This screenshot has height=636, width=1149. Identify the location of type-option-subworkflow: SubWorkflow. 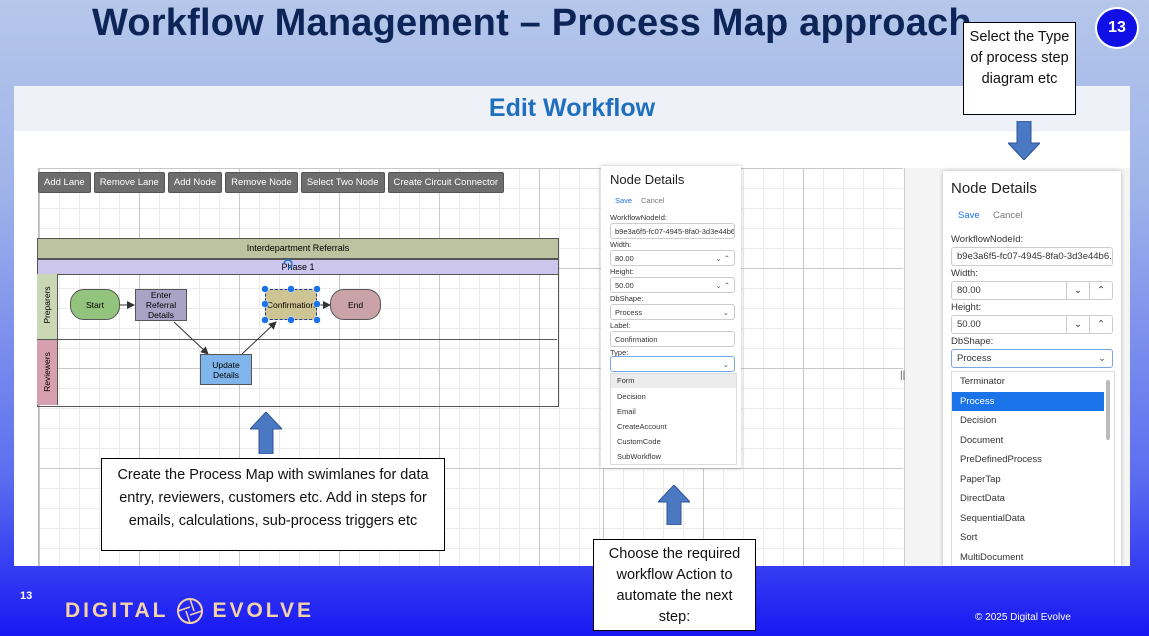
(639, 456).